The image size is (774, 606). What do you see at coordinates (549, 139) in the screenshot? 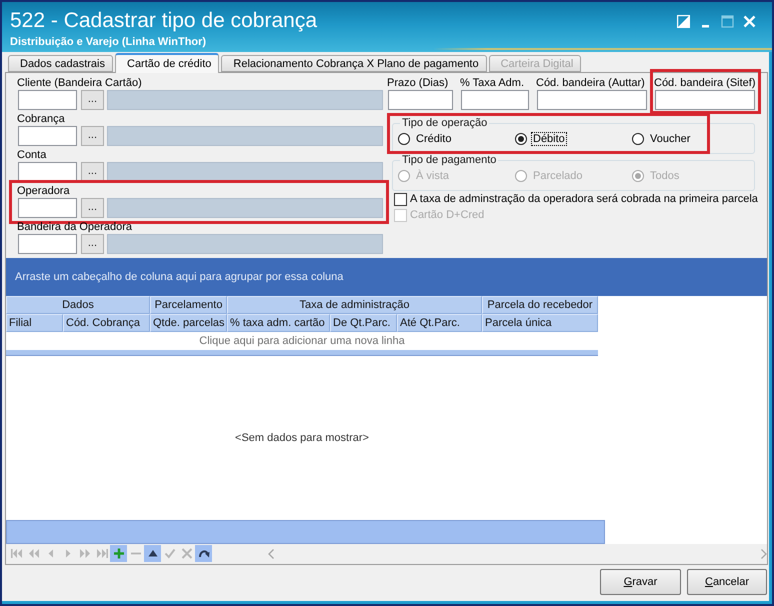
I see `radio-label: Débito` at bounding box center [549, 139].